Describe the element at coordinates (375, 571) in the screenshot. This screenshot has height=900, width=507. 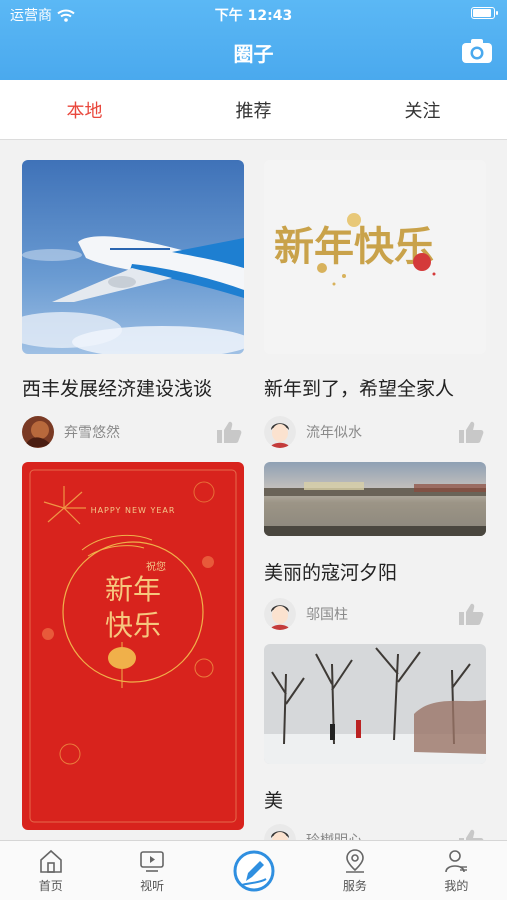
I see `post-title: 美丽的寇河夕阳` at that location.